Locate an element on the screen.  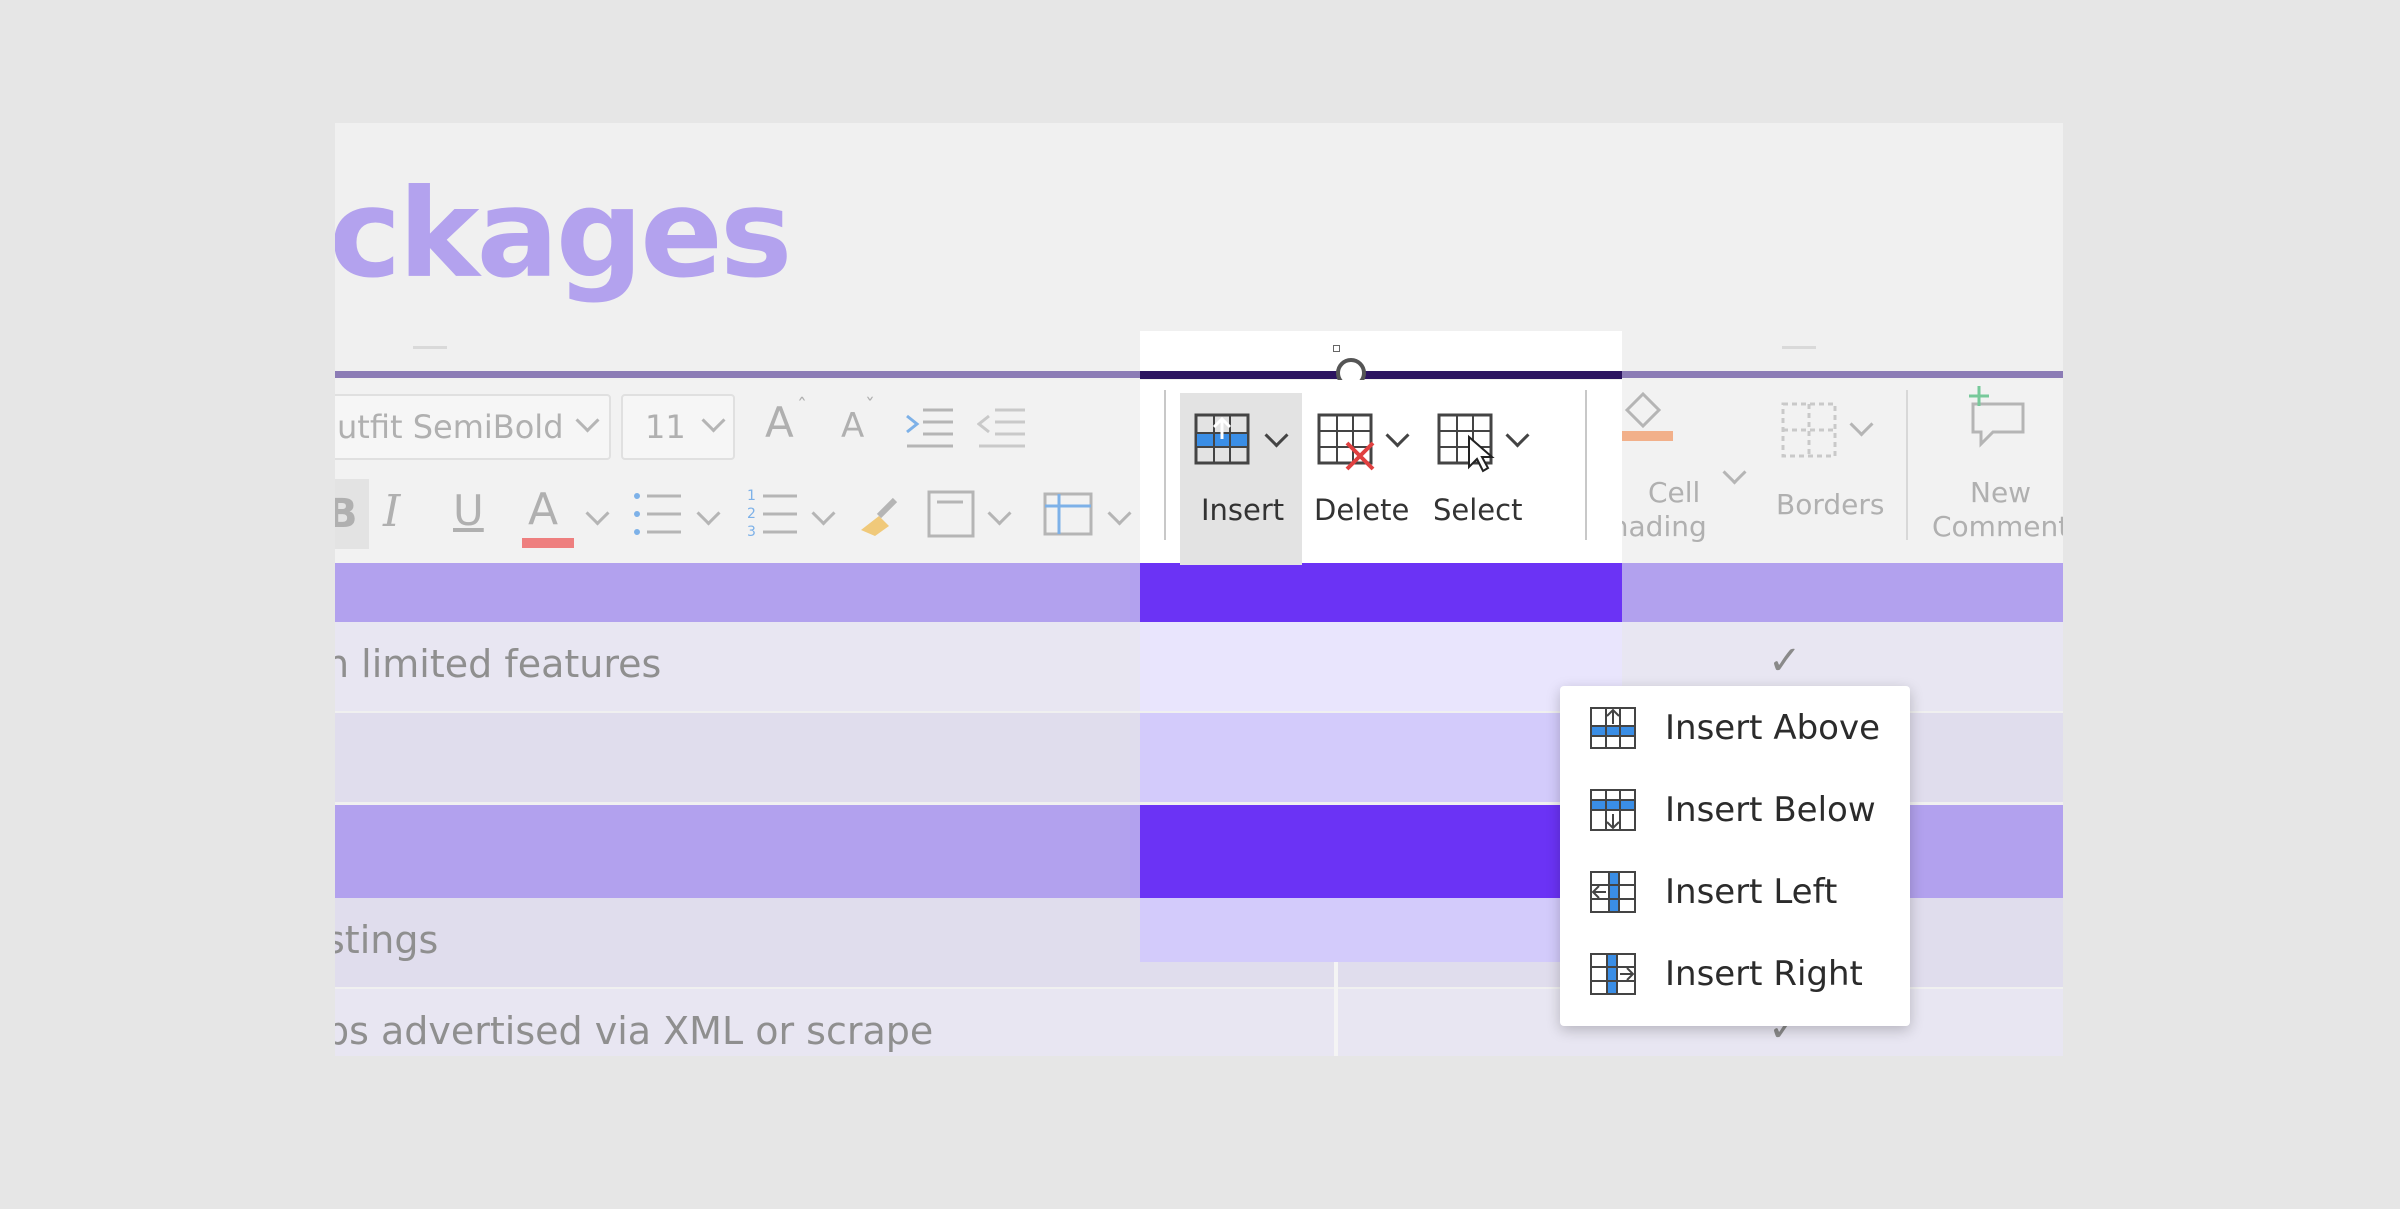
selected-column-rule is located at coordinates (1381, 375).